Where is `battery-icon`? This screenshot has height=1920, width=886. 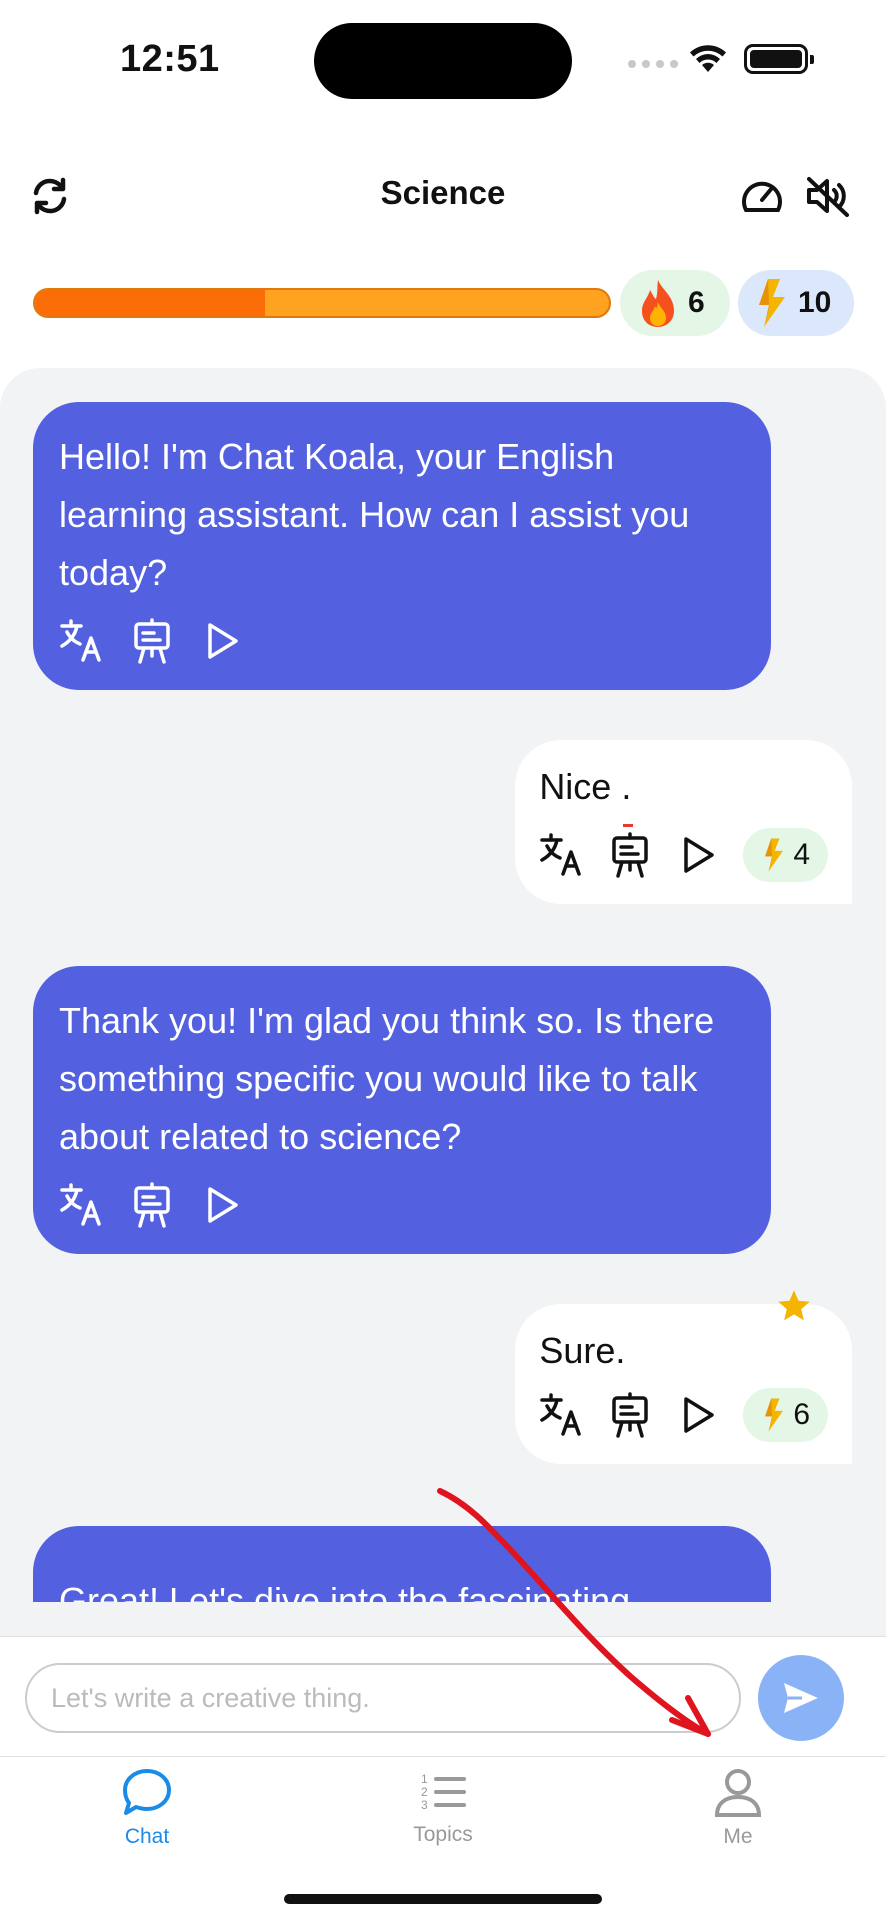
battery-icon is located at coordinates (779, 59).